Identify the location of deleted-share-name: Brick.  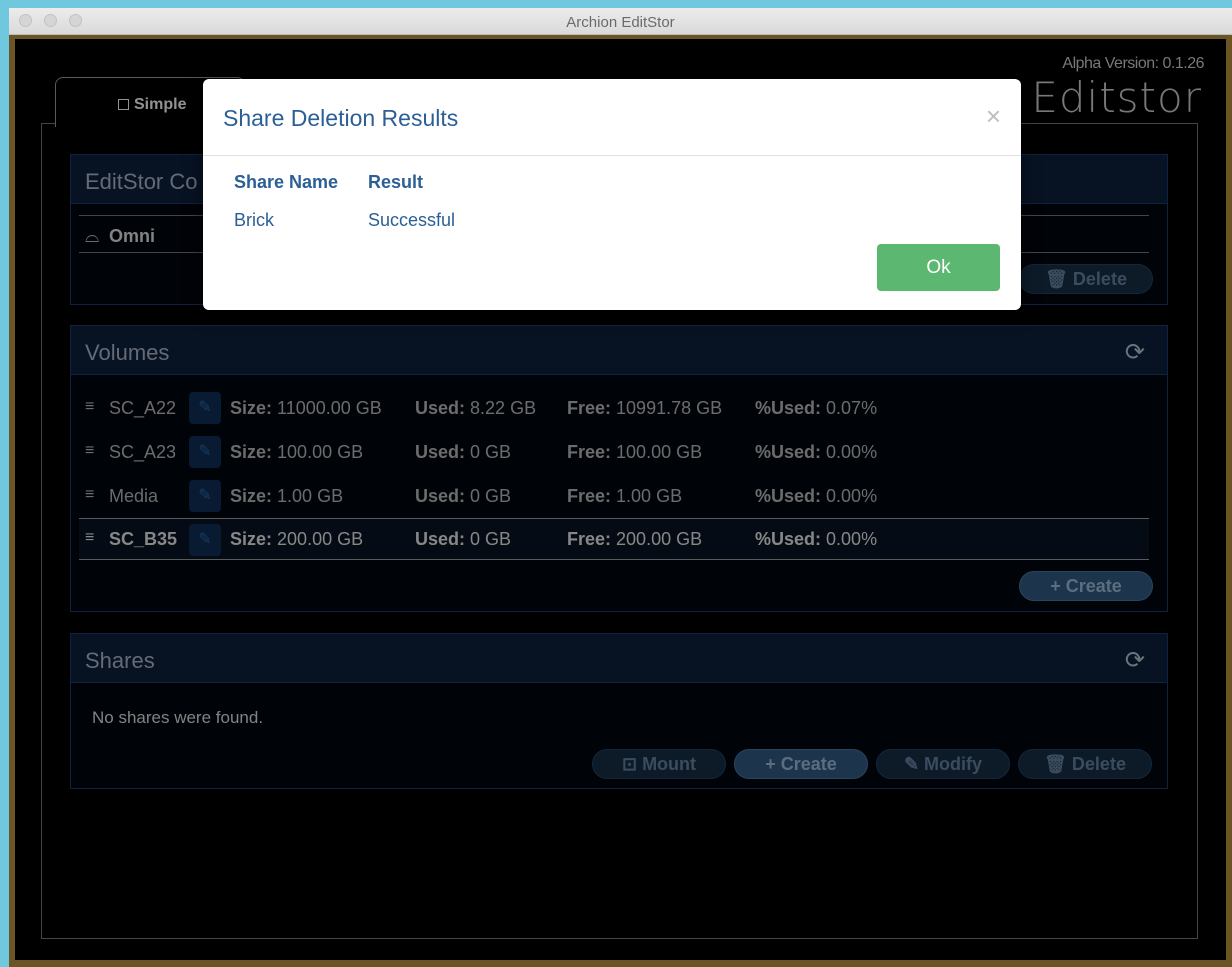
(254, 220).